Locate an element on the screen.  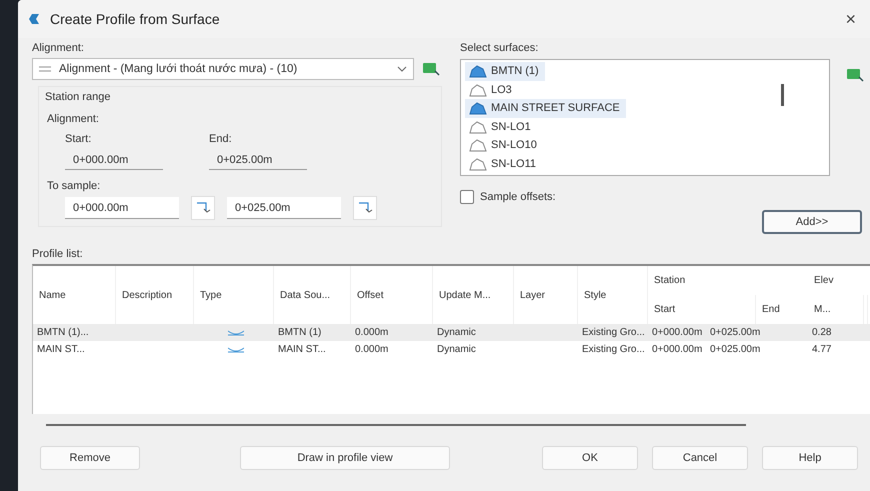
sample-start-field: 0+000.00m is located at coordinates (122, 208).